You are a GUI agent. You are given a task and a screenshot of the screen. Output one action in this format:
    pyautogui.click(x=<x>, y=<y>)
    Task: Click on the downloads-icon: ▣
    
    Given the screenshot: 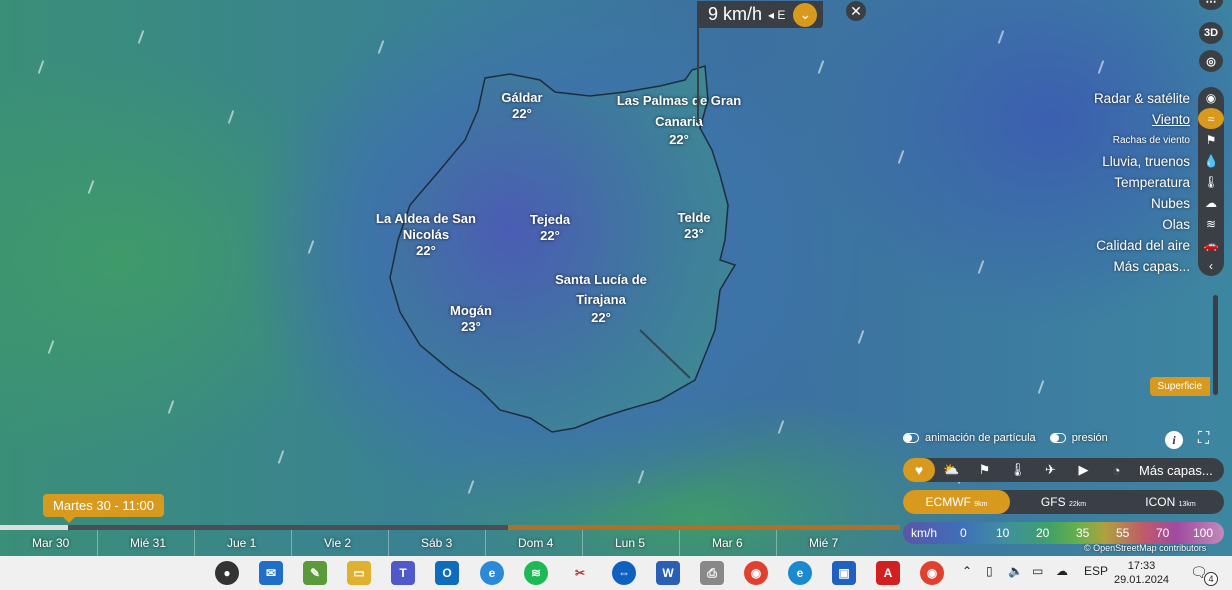 What is the action you would take?
    pyautogui.click(x=844, y=573)
    